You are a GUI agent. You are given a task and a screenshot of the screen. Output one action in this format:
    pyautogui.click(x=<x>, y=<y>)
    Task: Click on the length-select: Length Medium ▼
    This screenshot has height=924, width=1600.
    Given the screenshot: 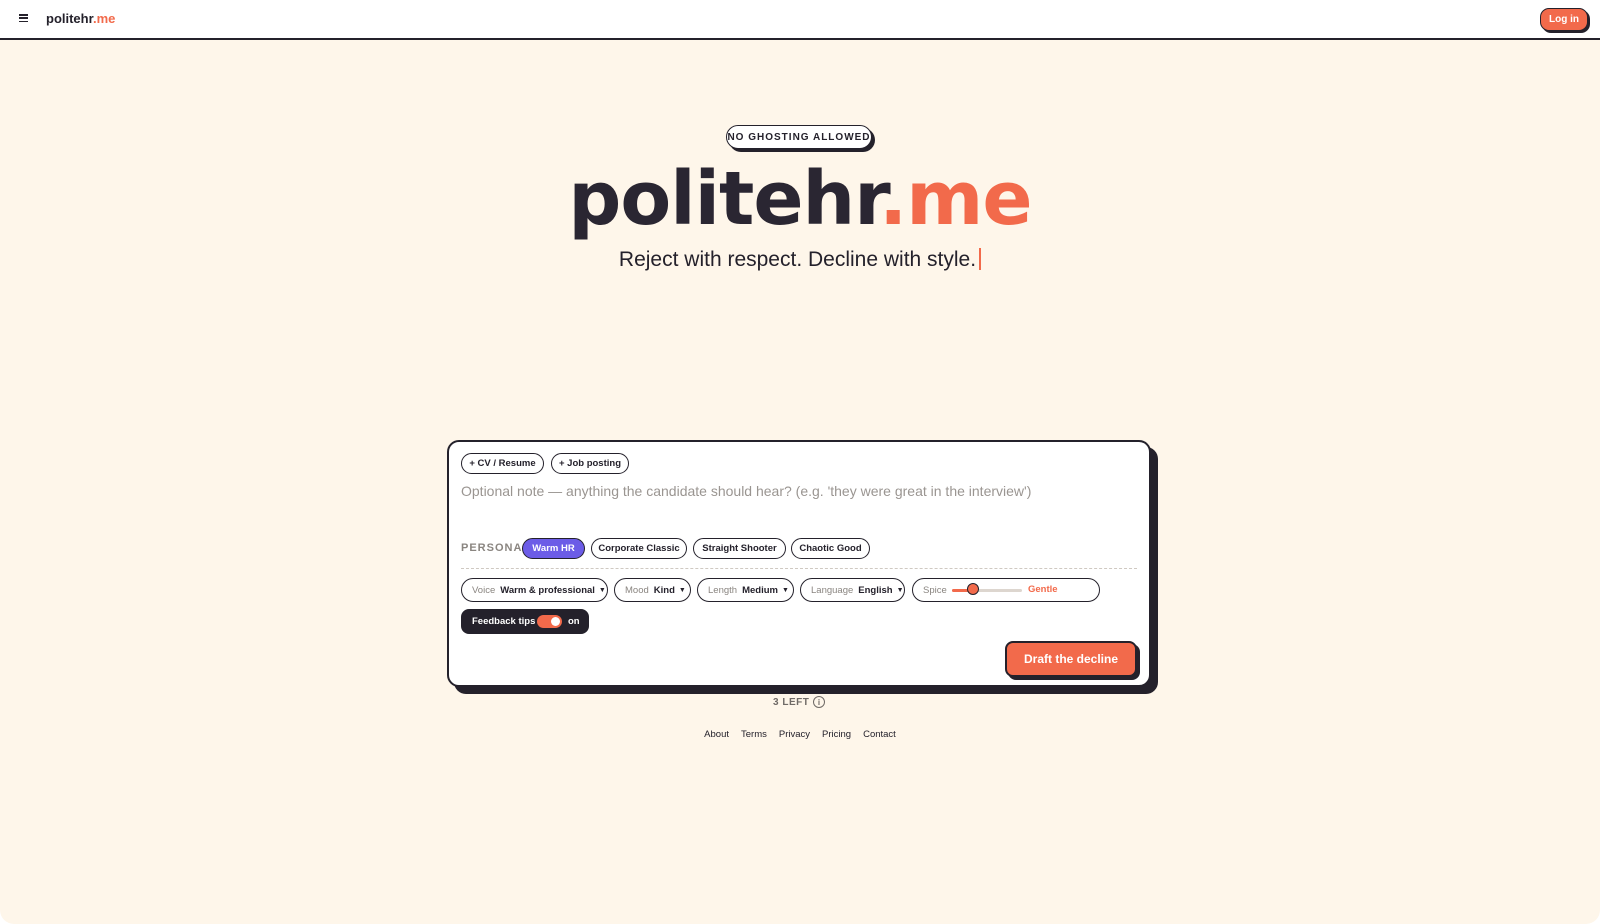 What is the action you would take?
    pyautogui.click(x=745, y=590)
    